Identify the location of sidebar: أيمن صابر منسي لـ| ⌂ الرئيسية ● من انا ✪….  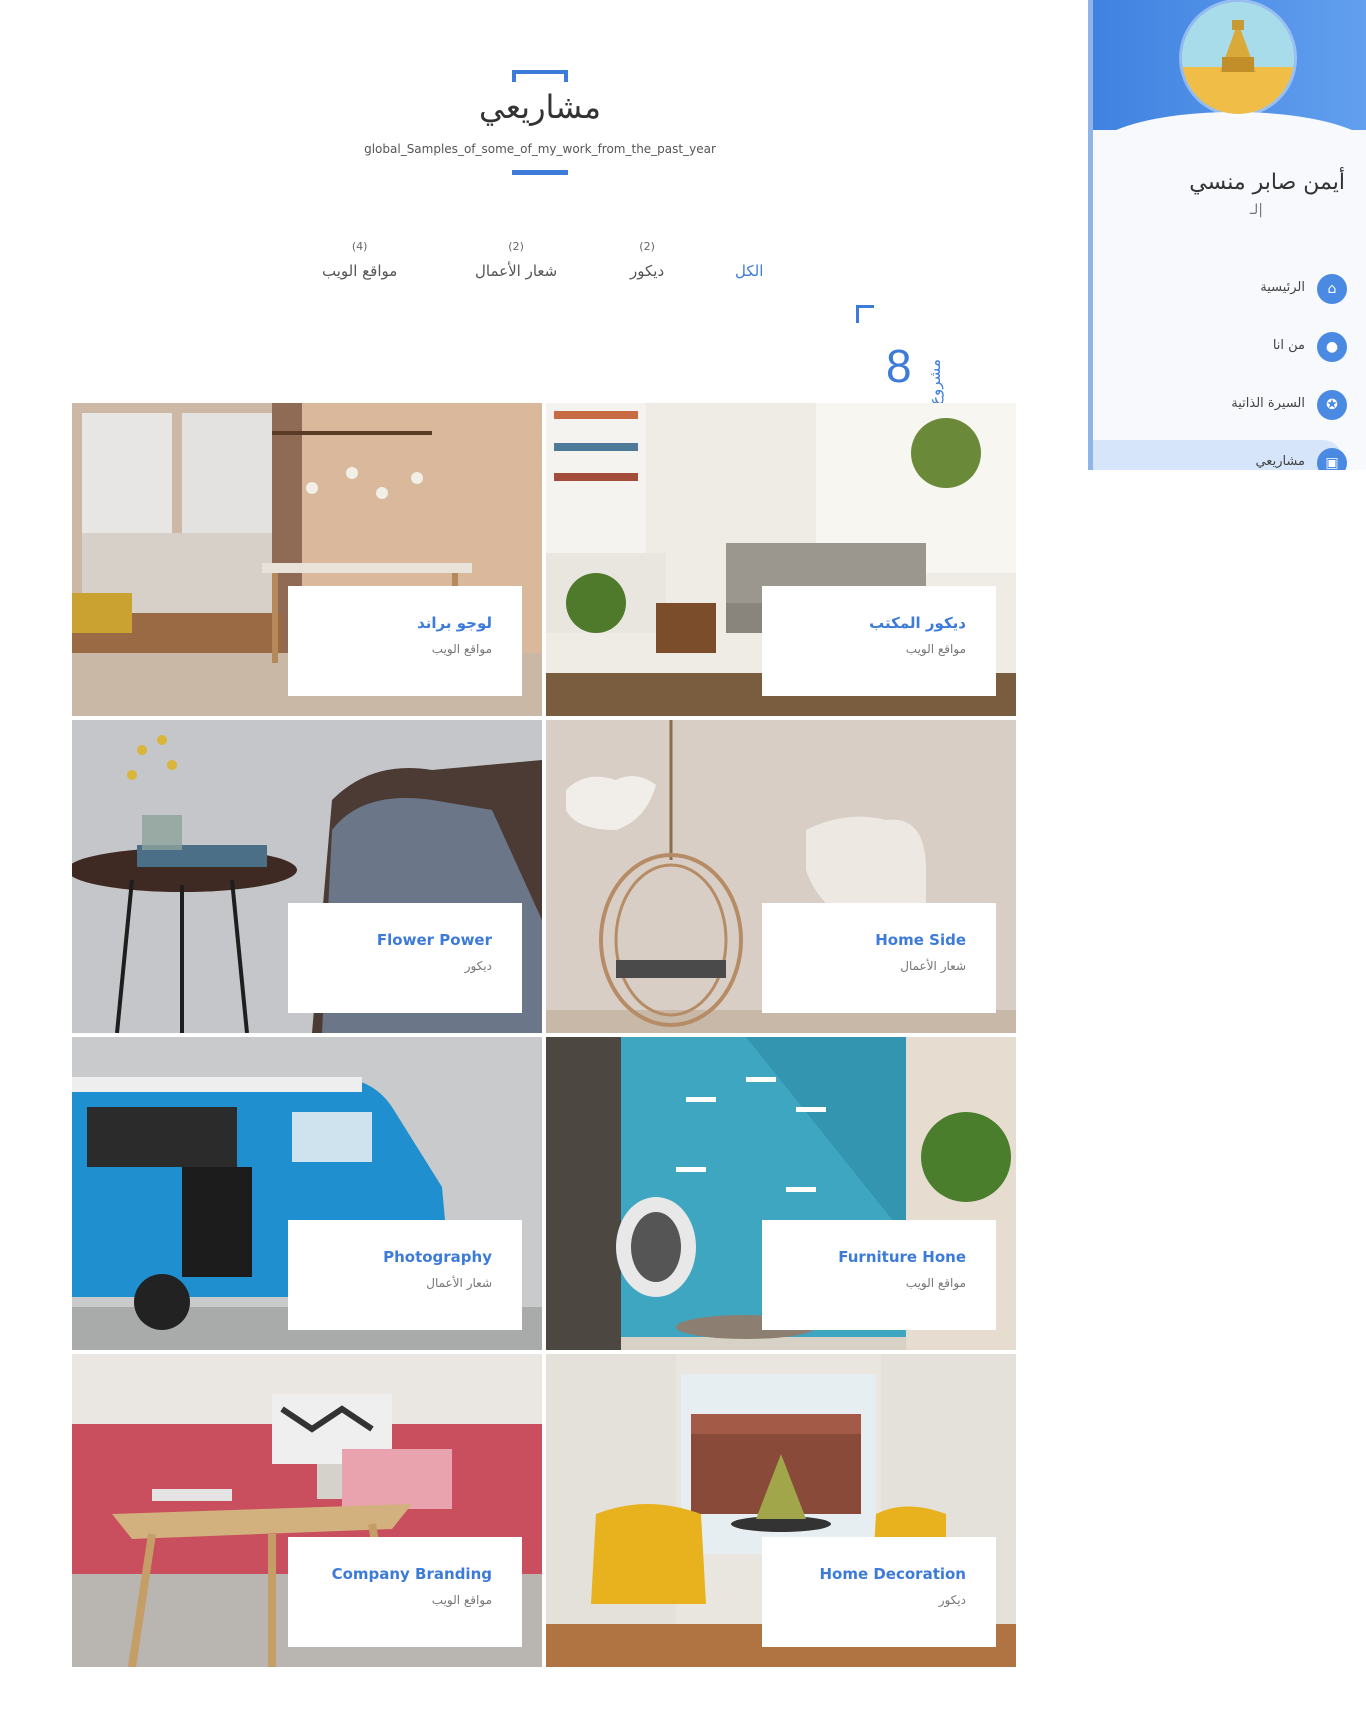
(1227, 235).